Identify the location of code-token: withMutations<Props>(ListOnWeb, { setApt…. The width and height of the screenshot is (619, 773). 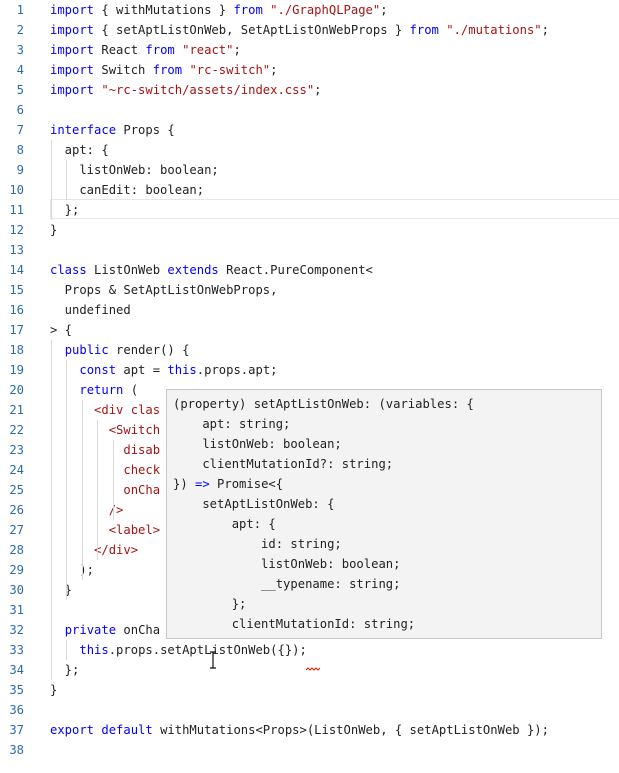
(350, 730).